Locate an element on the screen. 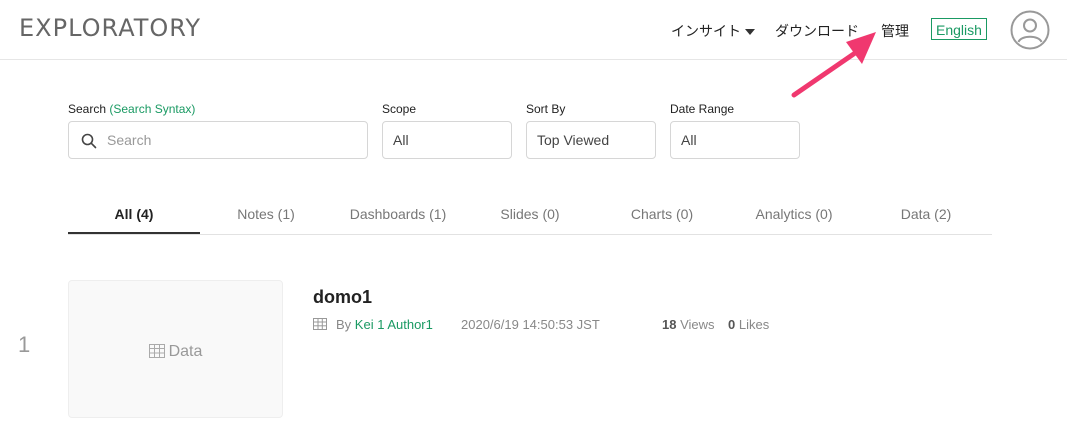 The height and width of the screenshot is (442, 1067). search-label-text: Search is located at coordinates (87, 109).